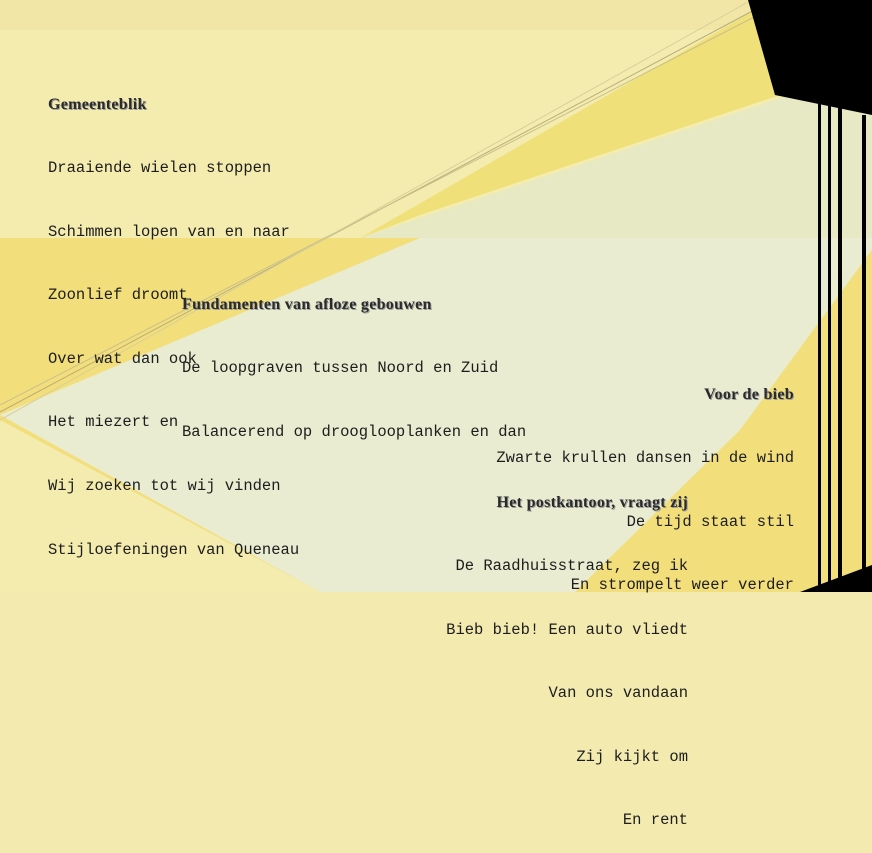 Image resolution: width=872 pixels, height=853 pixels. What do you see at coordinates (655, 820) in the screenshot?
I see `stanza-line: En rent` at bounding box center [655, 820].